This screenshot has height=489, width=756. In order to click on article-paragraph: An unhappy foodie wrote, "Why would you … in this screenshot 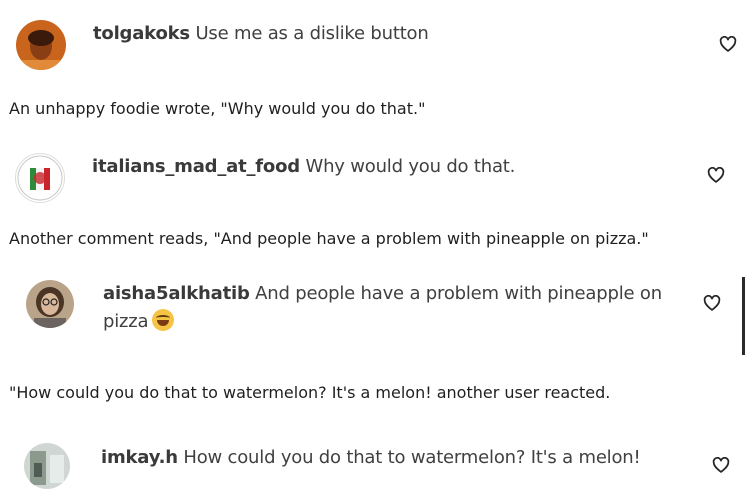, I will do `click(217, 108)`.